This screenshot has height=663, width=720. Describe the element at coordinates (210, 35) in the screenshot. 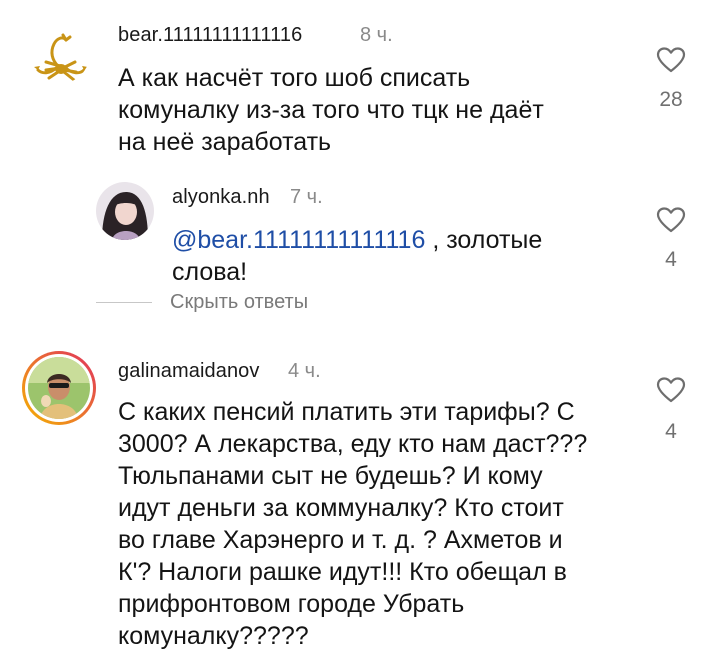

I see `username: bear.11111111111116` at that location.